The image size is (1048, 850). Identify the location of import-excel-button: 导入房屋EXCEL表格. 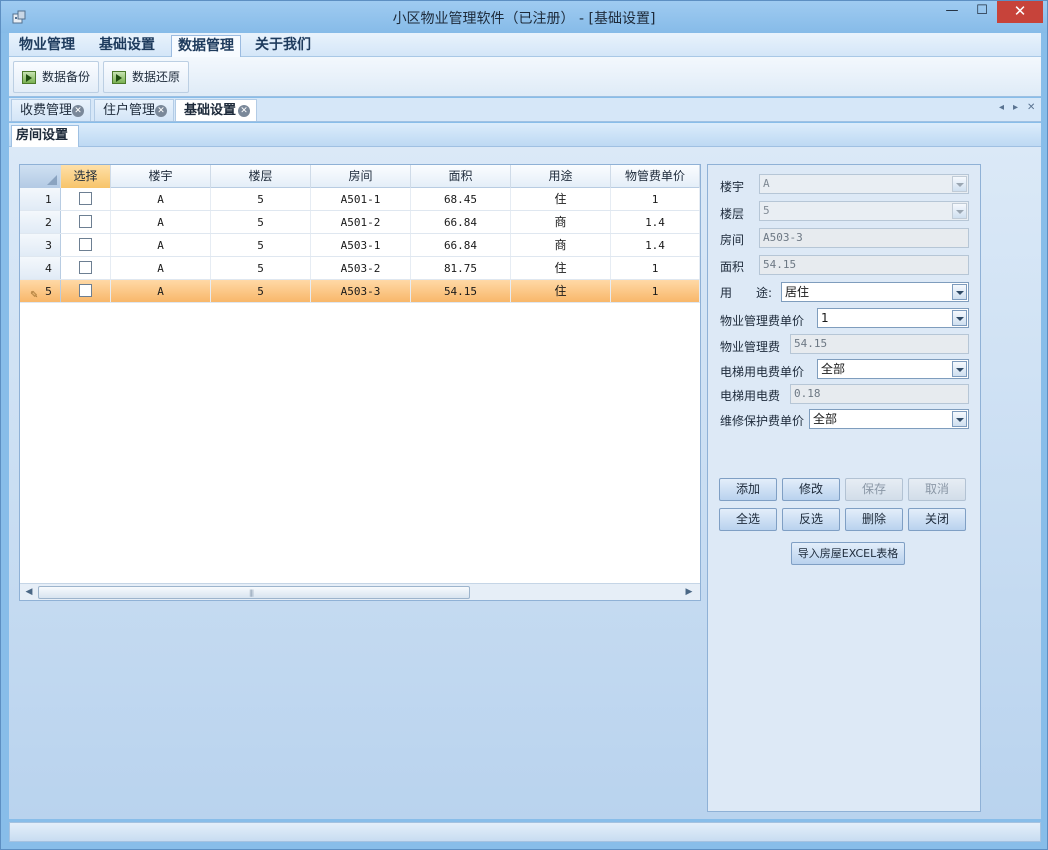
(848, 553).